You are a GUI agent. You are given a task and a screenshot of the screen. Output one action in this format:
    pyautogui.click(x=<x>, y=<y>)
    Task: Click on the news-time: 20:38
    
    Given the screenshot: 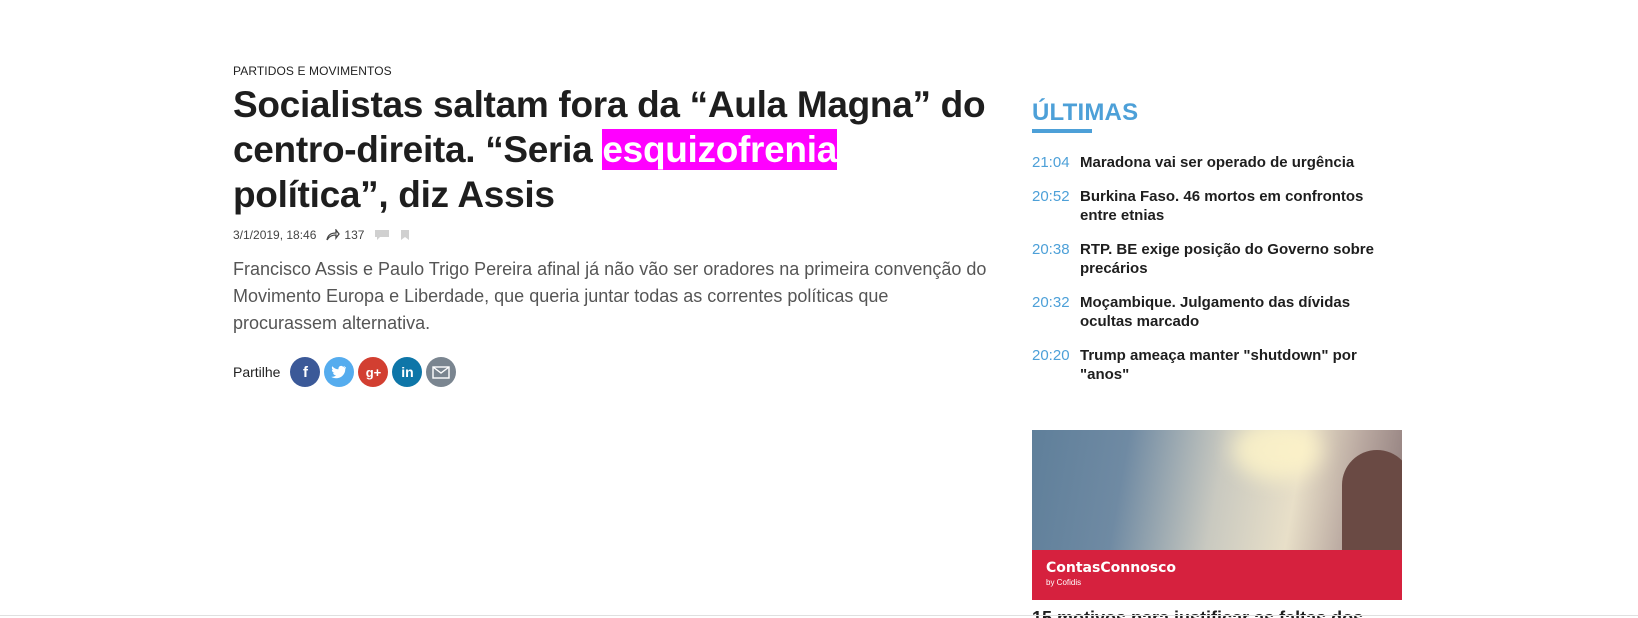 What is the action you would take?
    pyautogui.click(x=1051, y=249)
    